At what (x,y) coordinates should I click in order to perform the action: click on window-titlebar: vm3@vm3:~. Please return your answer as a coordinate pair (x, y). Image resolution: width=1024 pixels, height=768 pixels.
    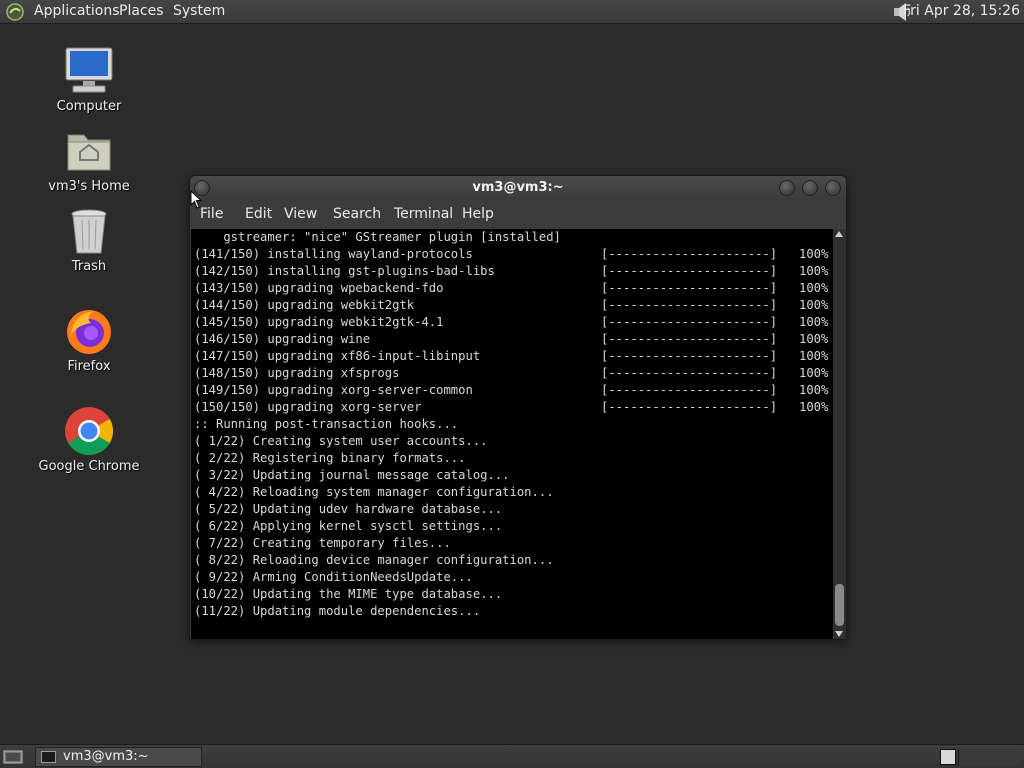
    Looking at the image, I should click on (518, 188).